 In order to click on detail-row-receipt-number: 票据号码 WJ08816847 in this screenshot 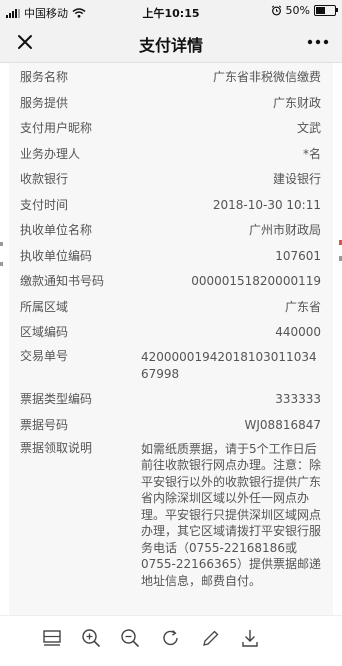, I will do `click(171, 427)`.